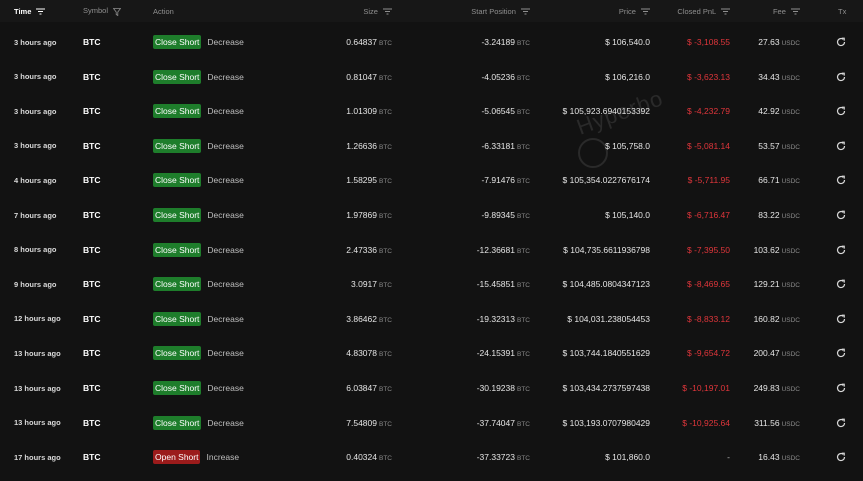 The width and height of the screenshot is (863, 481). I want to click on symbol-column-header: Symbol, so click(102, 11).